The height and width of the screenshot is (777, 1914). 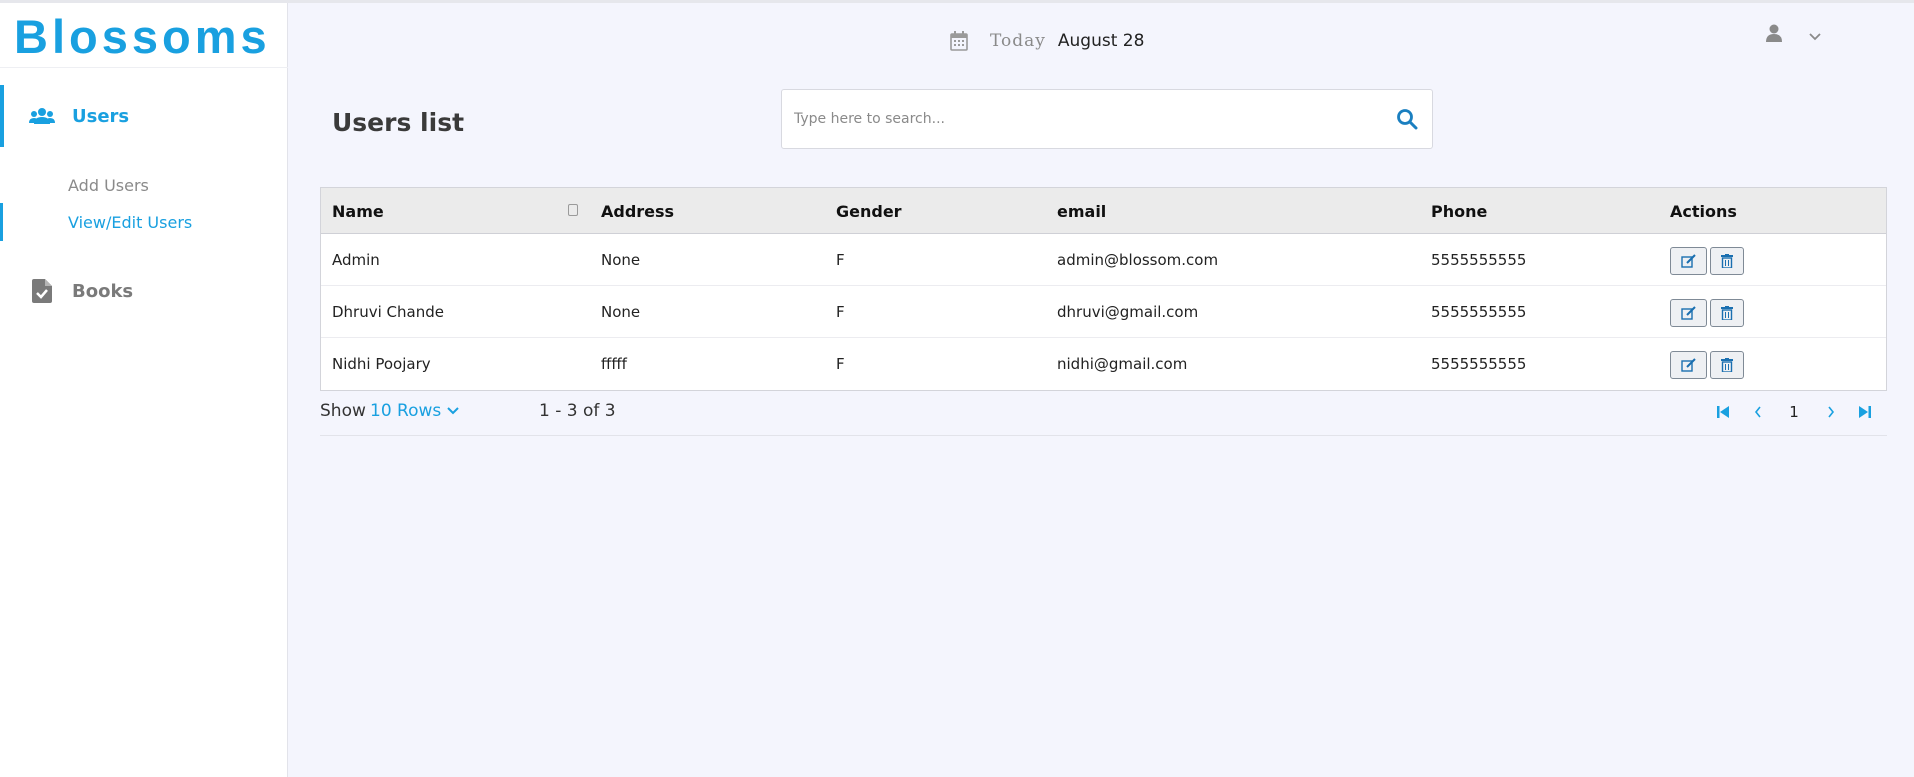 I want to click on sidebar-subitem-view-edit-users: View/Edit Users, so click(x=144, y=222).